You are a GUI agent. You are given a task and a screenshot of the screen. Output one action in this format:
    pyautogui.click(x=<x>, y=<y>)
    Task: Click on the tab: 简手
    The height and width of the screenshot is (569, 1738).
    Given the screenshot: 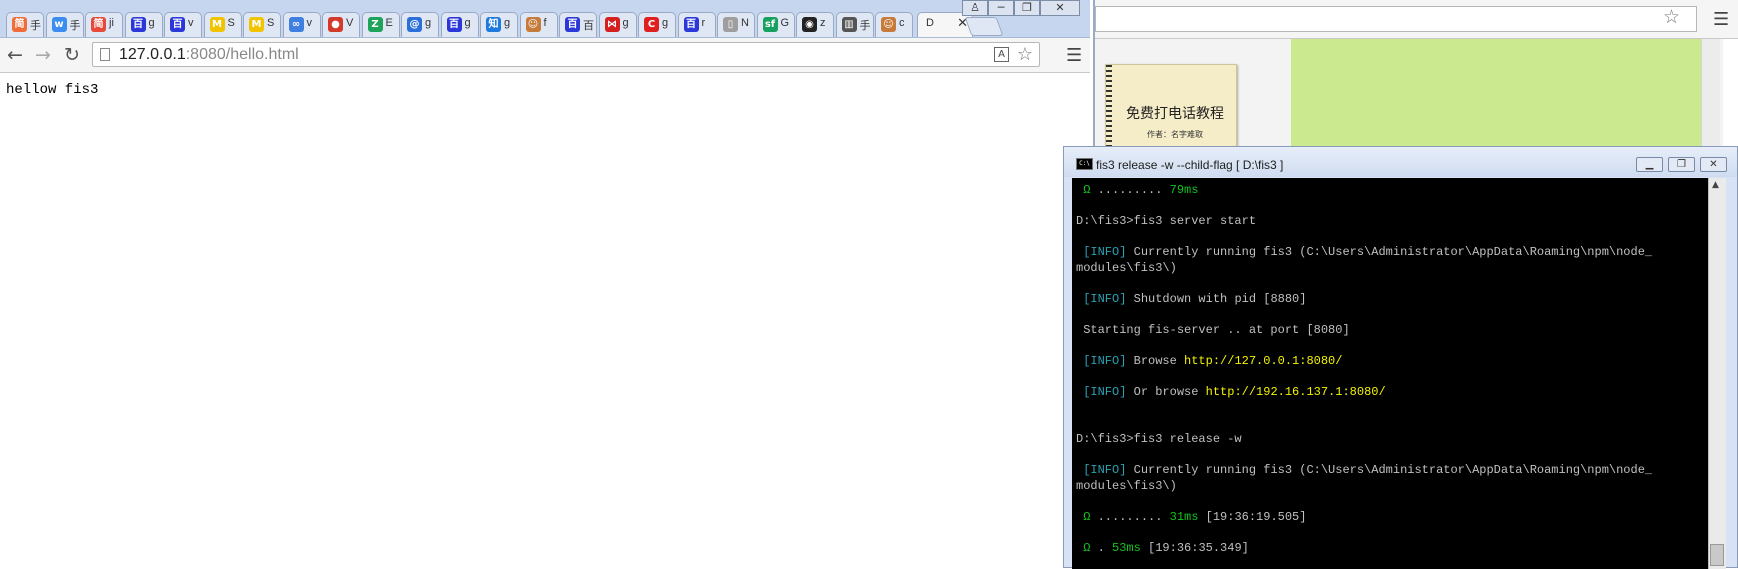 What is the action you would take?
    pyautogui.click(x=25, y=24)
    